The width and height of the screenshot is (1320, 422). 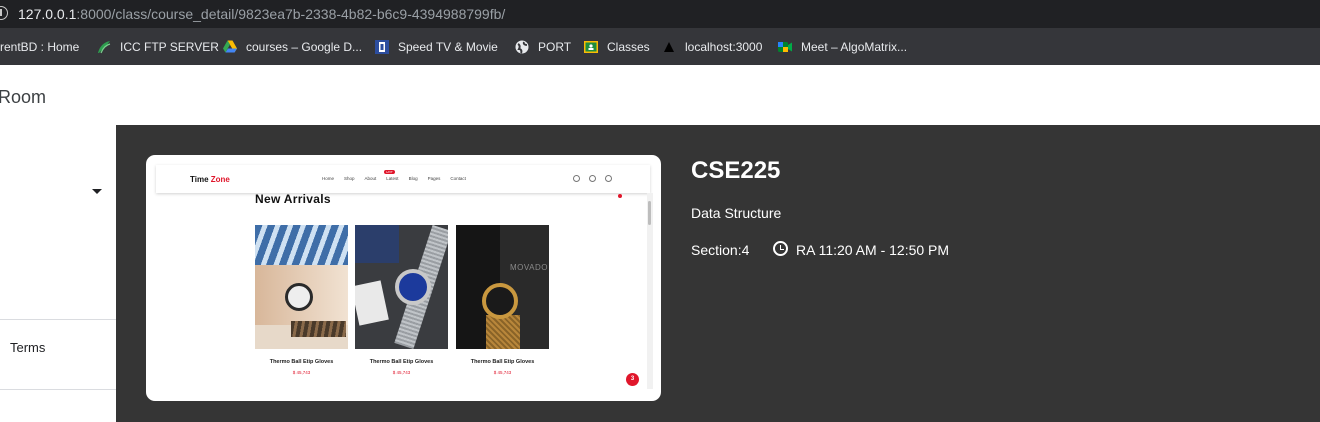 What do you see at coordinates (382, 47) in the screenshot?
I see `tv-icon` at bounding box center [382, 47].